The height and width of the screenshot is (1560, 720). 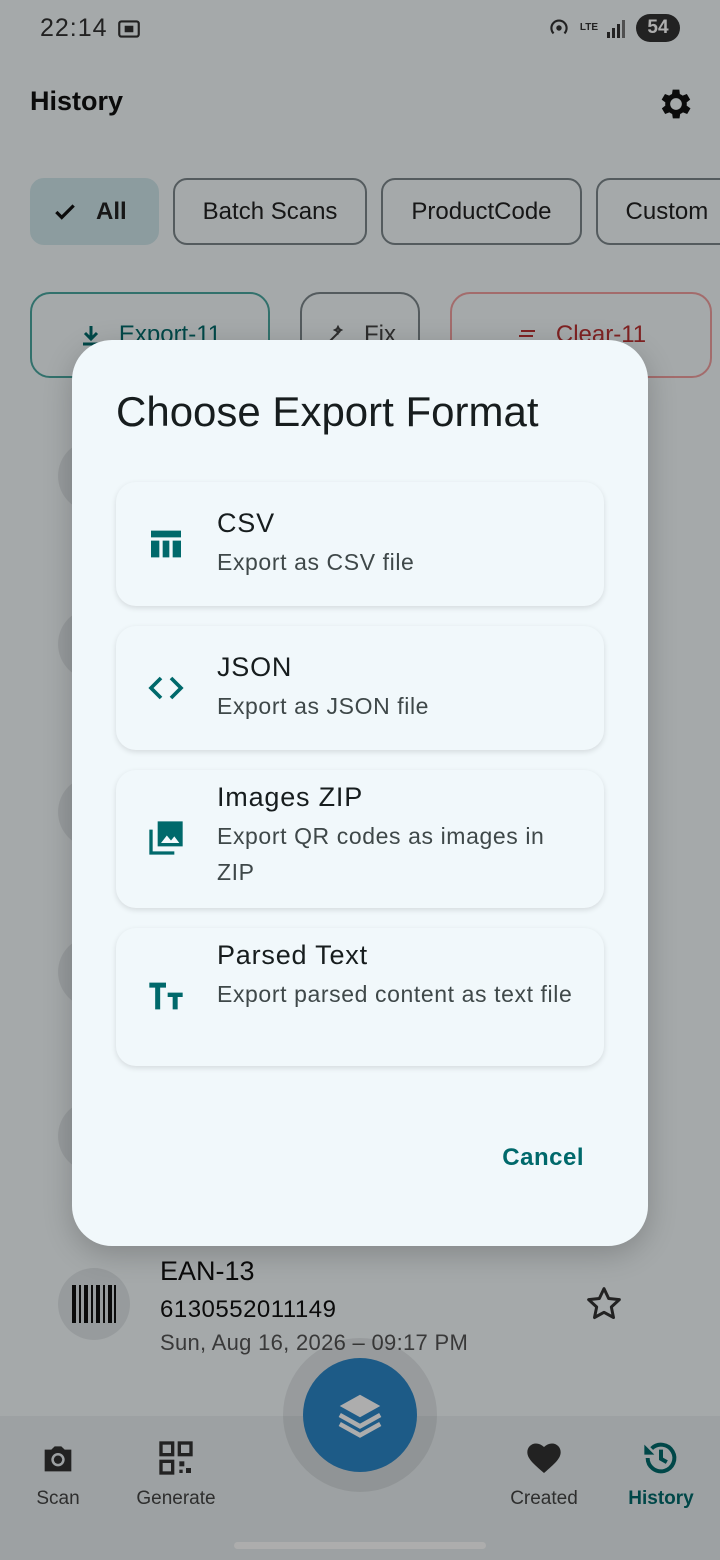 What do you see at coordinates (255, 667) in the screenshot?
I see `option-title: JSON` at bounding box center [255, 667].